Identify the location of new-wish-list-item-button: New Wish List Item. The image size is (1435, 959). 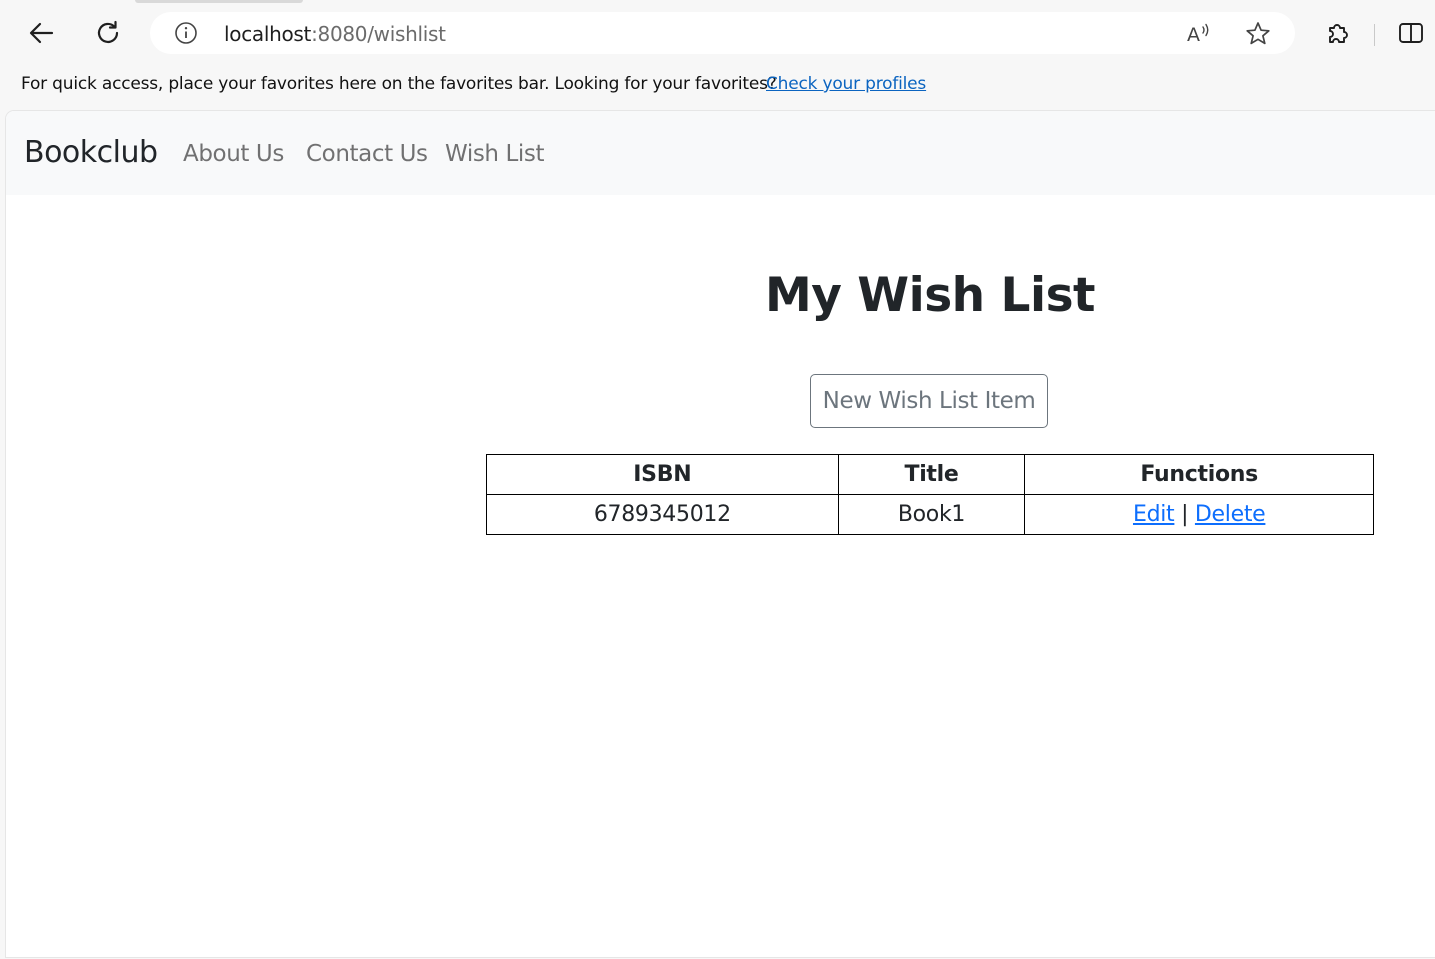
(929, 401).